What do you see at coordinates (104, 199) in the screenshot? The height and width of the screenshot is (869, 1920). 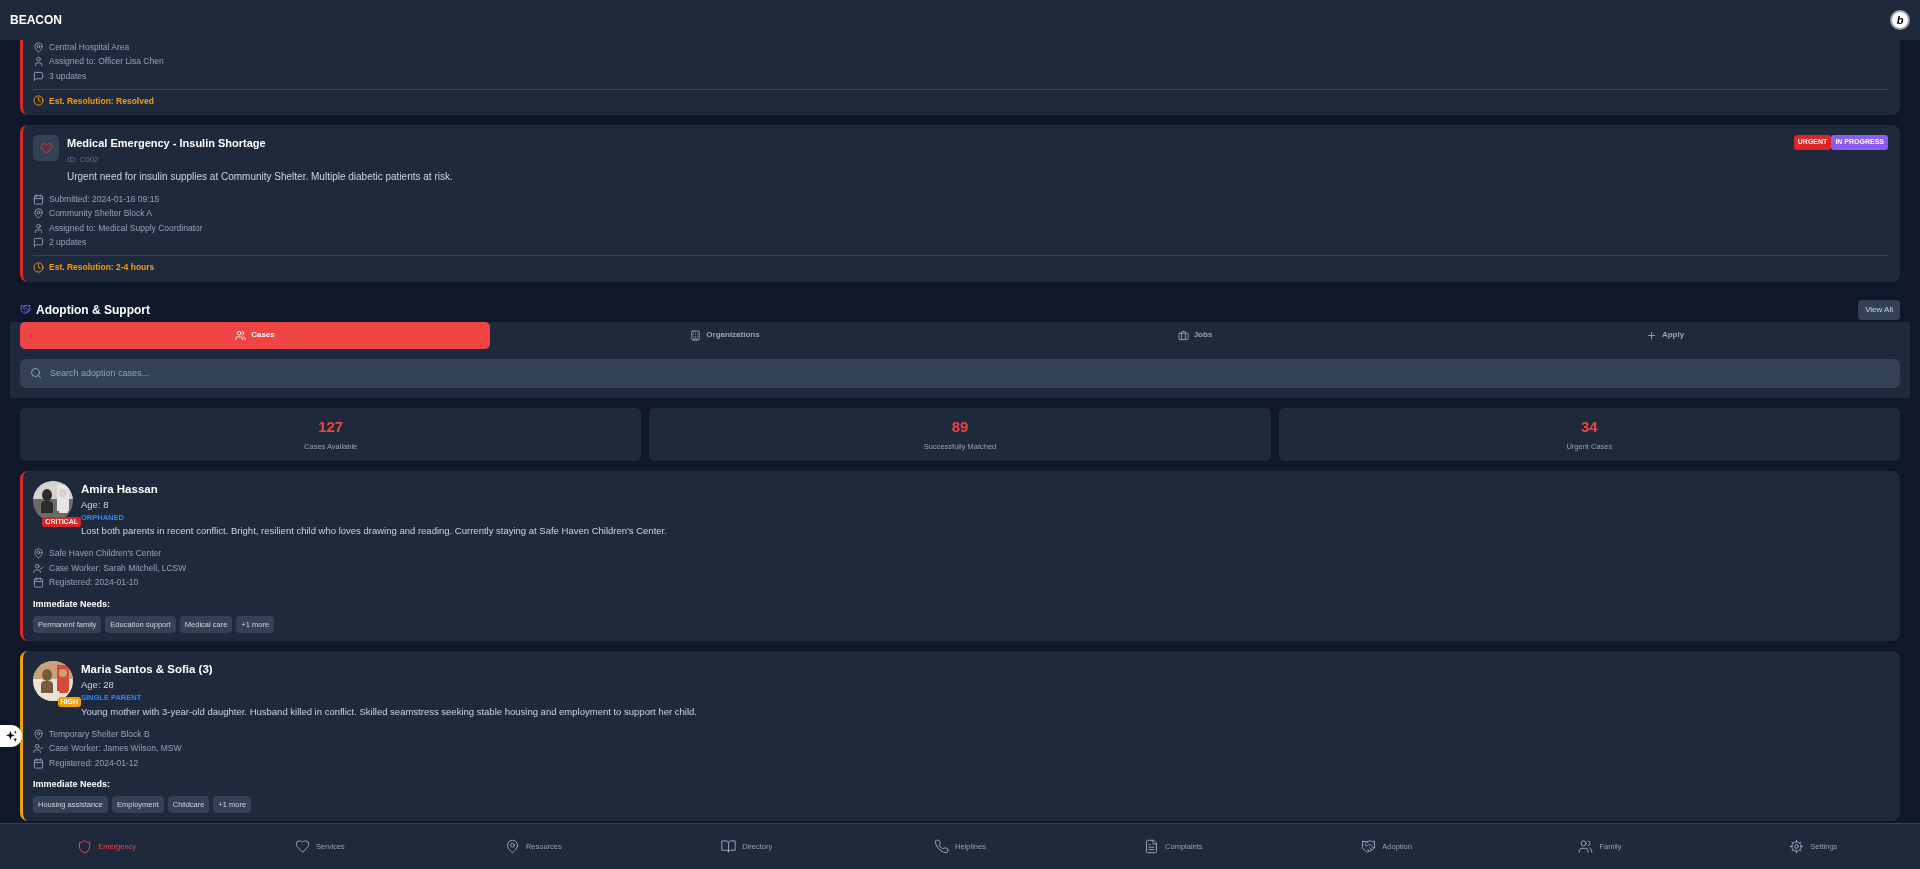 I see `meta-text: Submitted: 2024-01-16 09:15` at bounding box center [104, 199].